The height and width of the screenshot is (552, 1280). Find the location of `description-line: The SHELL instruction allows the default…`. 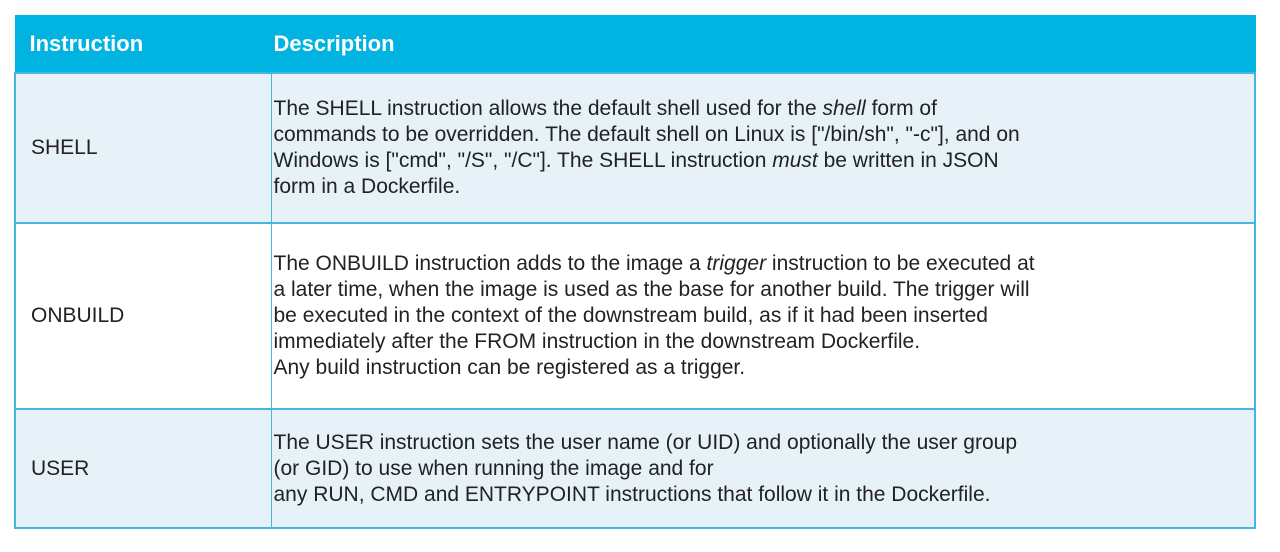

description-line: The SHELL instruction allows the default… is located at coordinates (758, 109).